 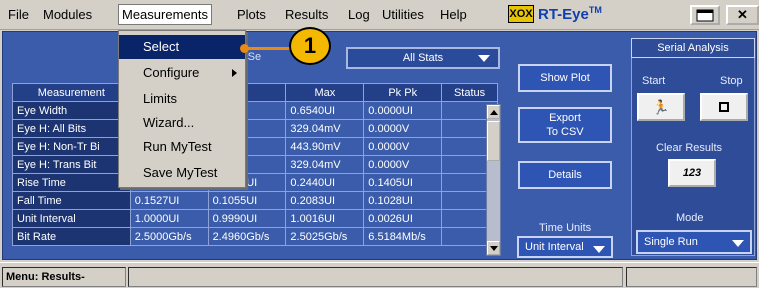 What do you see at coordinates (403, 182) in the screenshot?
I see `value-cell: 0.1405UI` at bounding box center [403, 182].